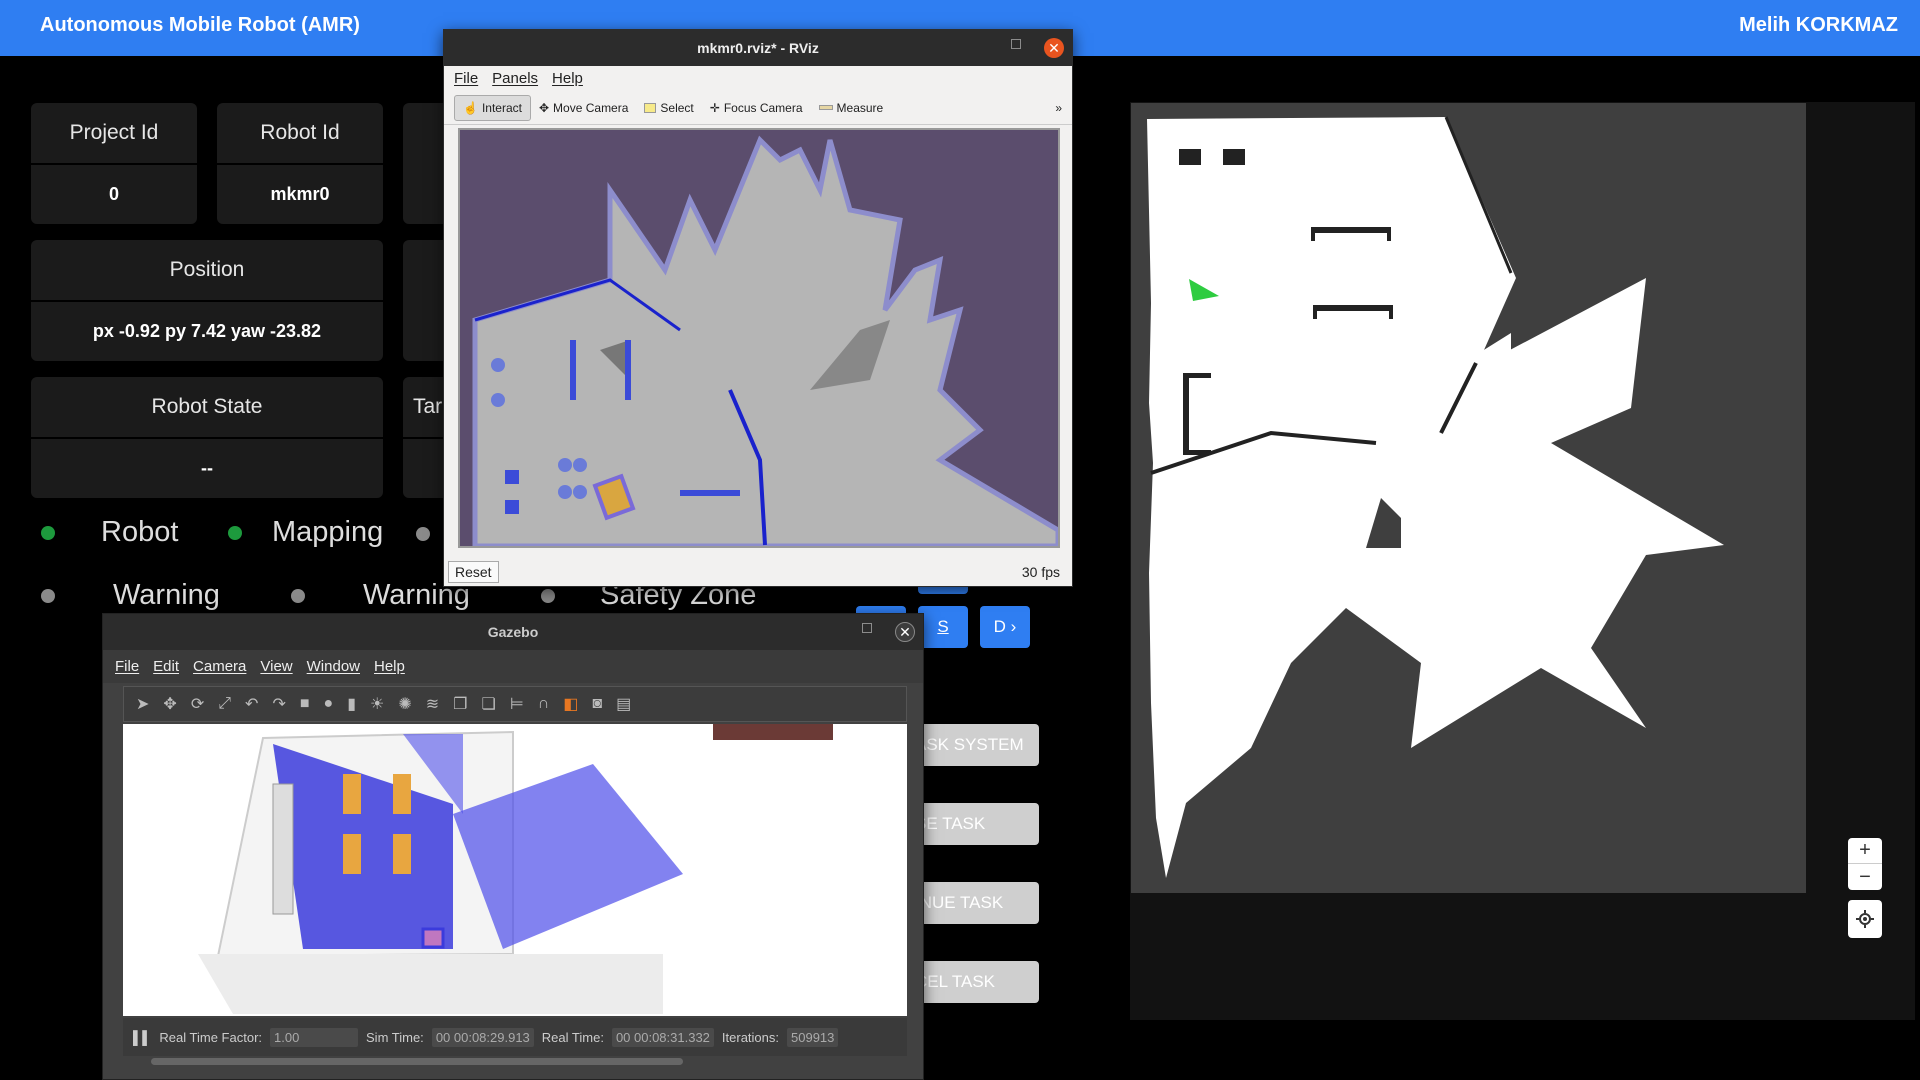 Image resolution: width=1920 pixels, height=1080 pixels. What do you see at coordinates (668, 108) in the screenshot?
I see `tool-select: Select` at bounding box center [668, 108].